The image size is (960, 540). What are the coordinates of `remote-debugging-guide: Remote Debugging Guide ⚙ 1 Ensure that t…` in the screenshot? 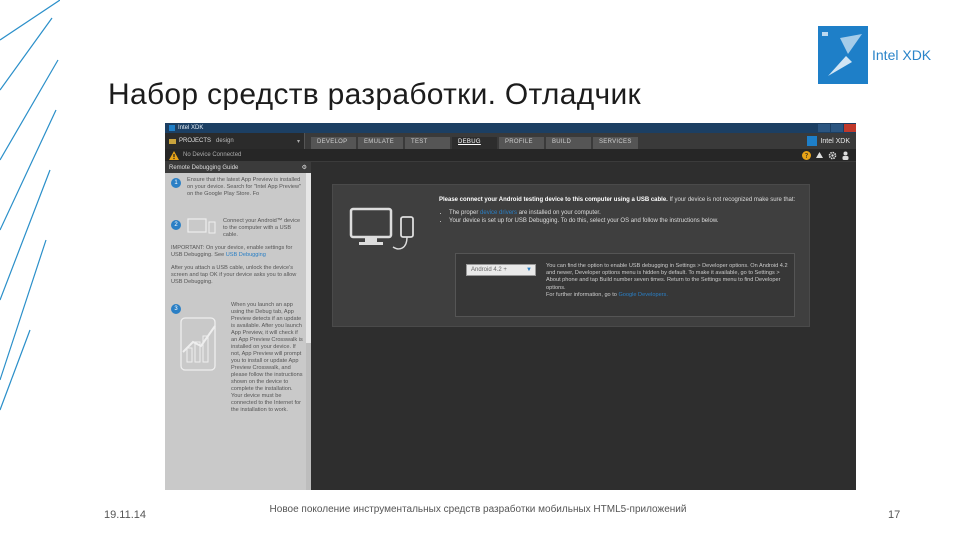 It's located at (238, 326).